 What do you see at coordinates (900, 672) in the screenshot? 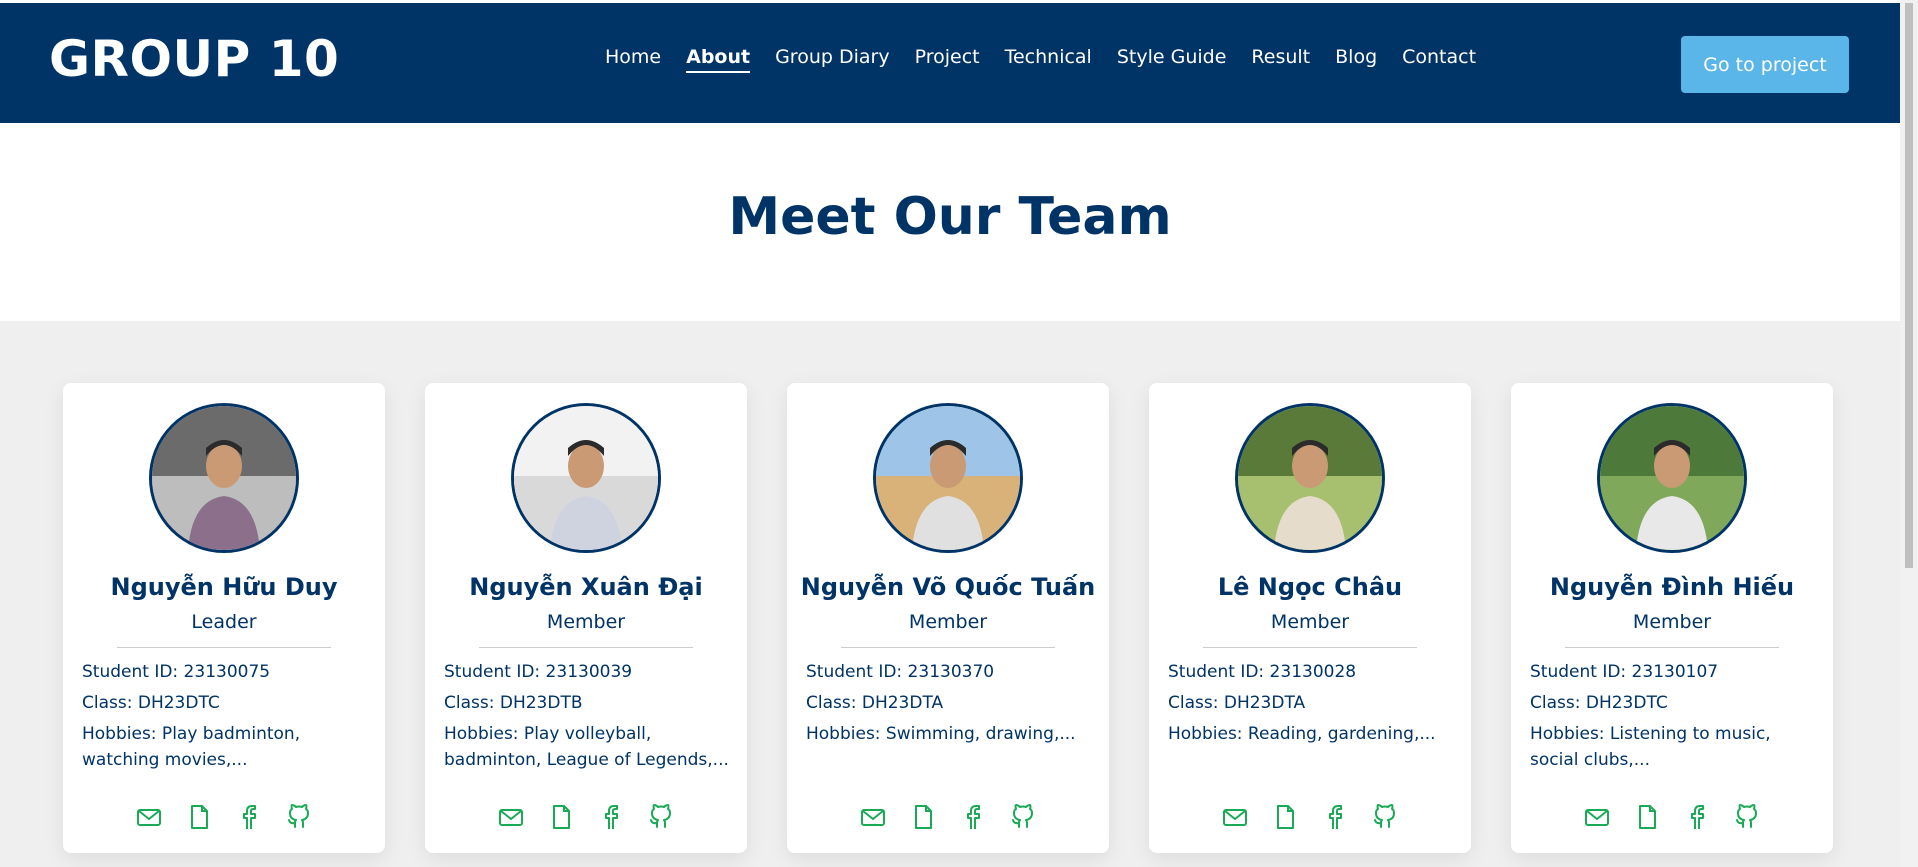
I see `student-id: Student ID: 23130370` at bounding box center [900, 672].